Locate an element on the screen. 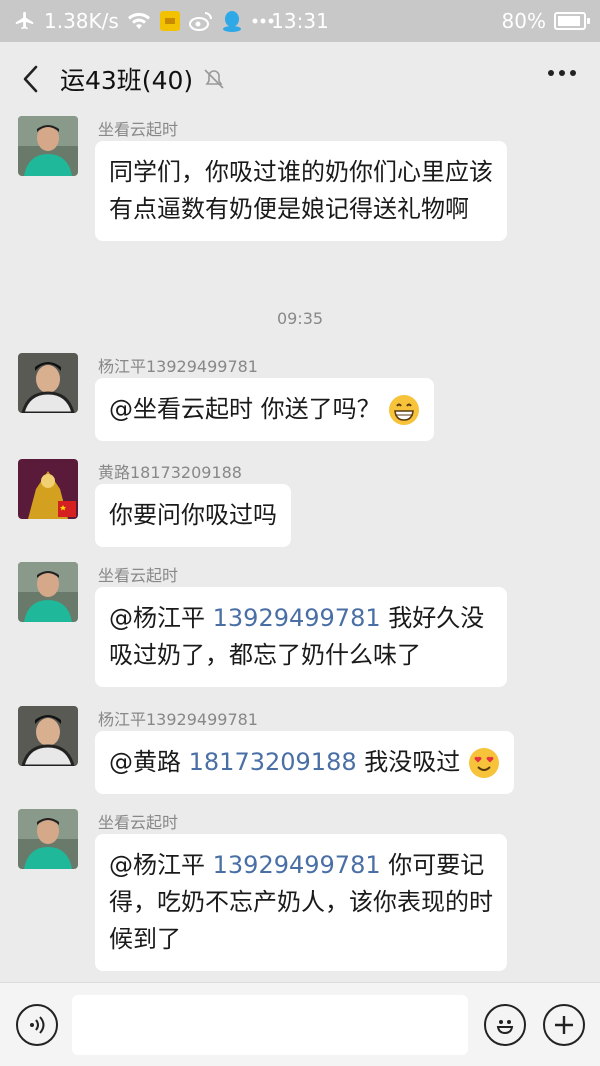  message-bubble: @坐看云起时 你送了吗？ is located at coordinates (265, 409).